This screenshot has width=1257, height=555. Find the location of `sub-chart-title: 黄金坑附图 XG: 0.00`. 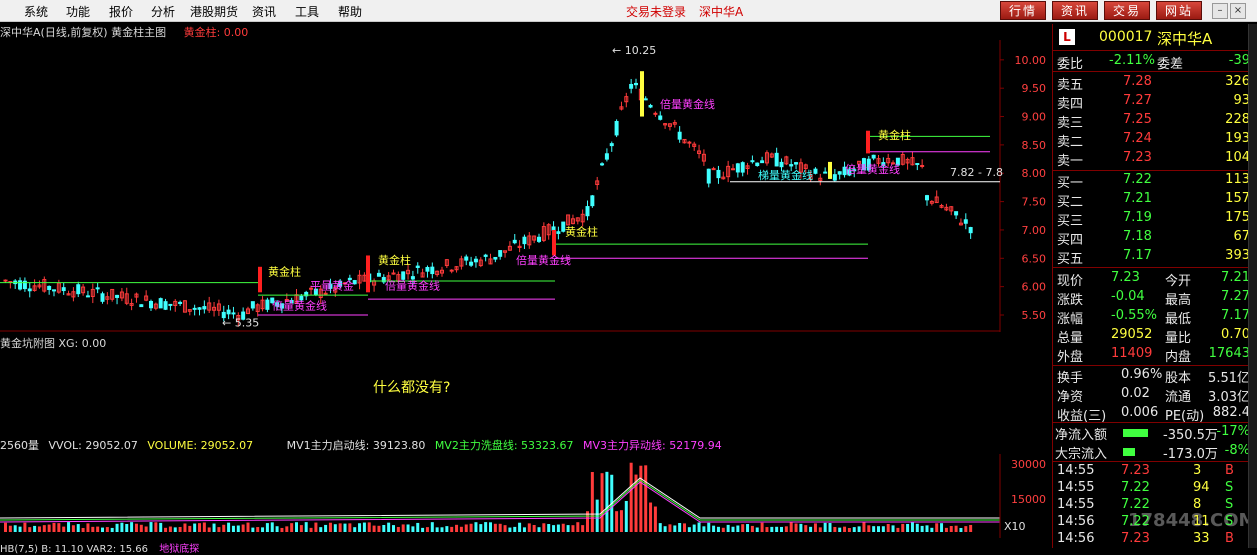

sub-chart-title: 黄金坑附图 XG: 0.00 is located at coordinates (53, 343).